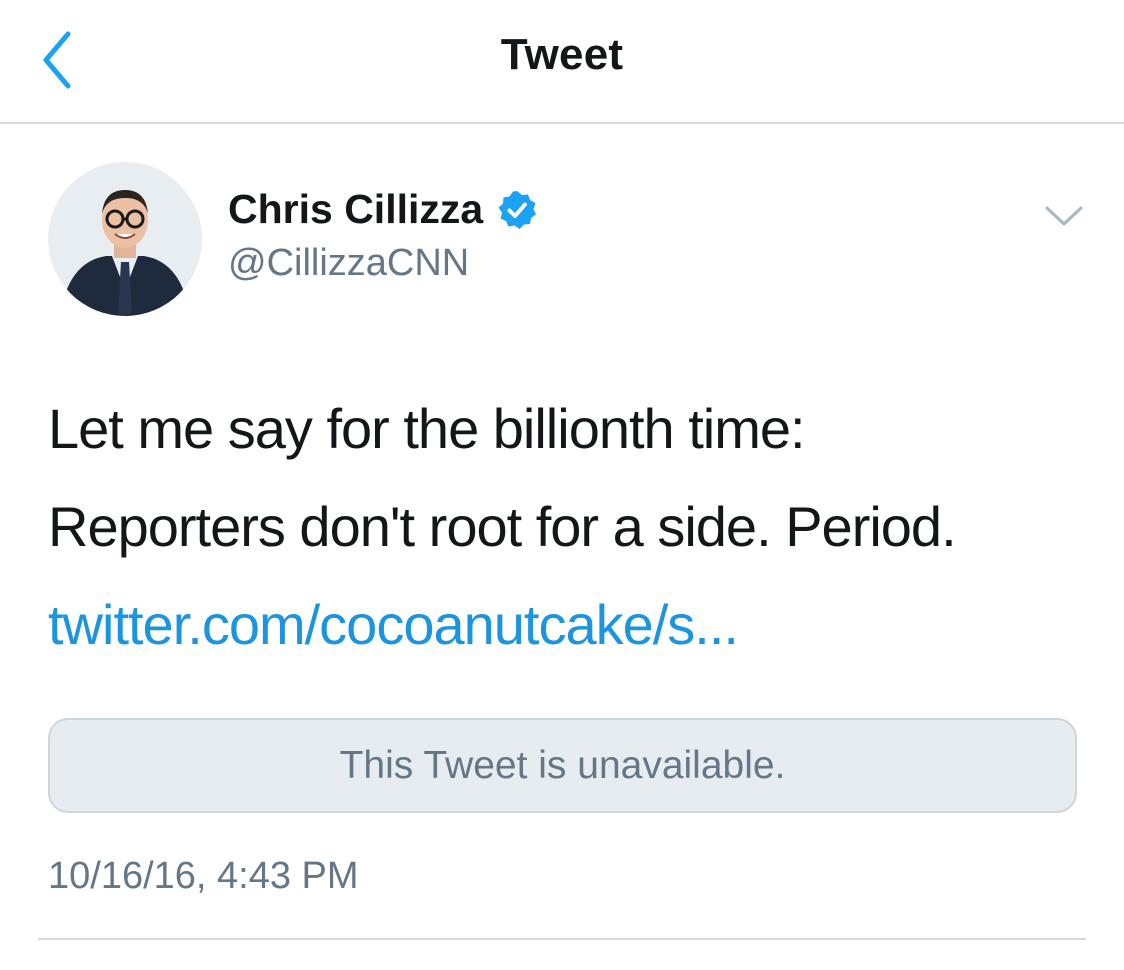  I want to click on author-name-row: Chris Cillizza, so click(382, 209).